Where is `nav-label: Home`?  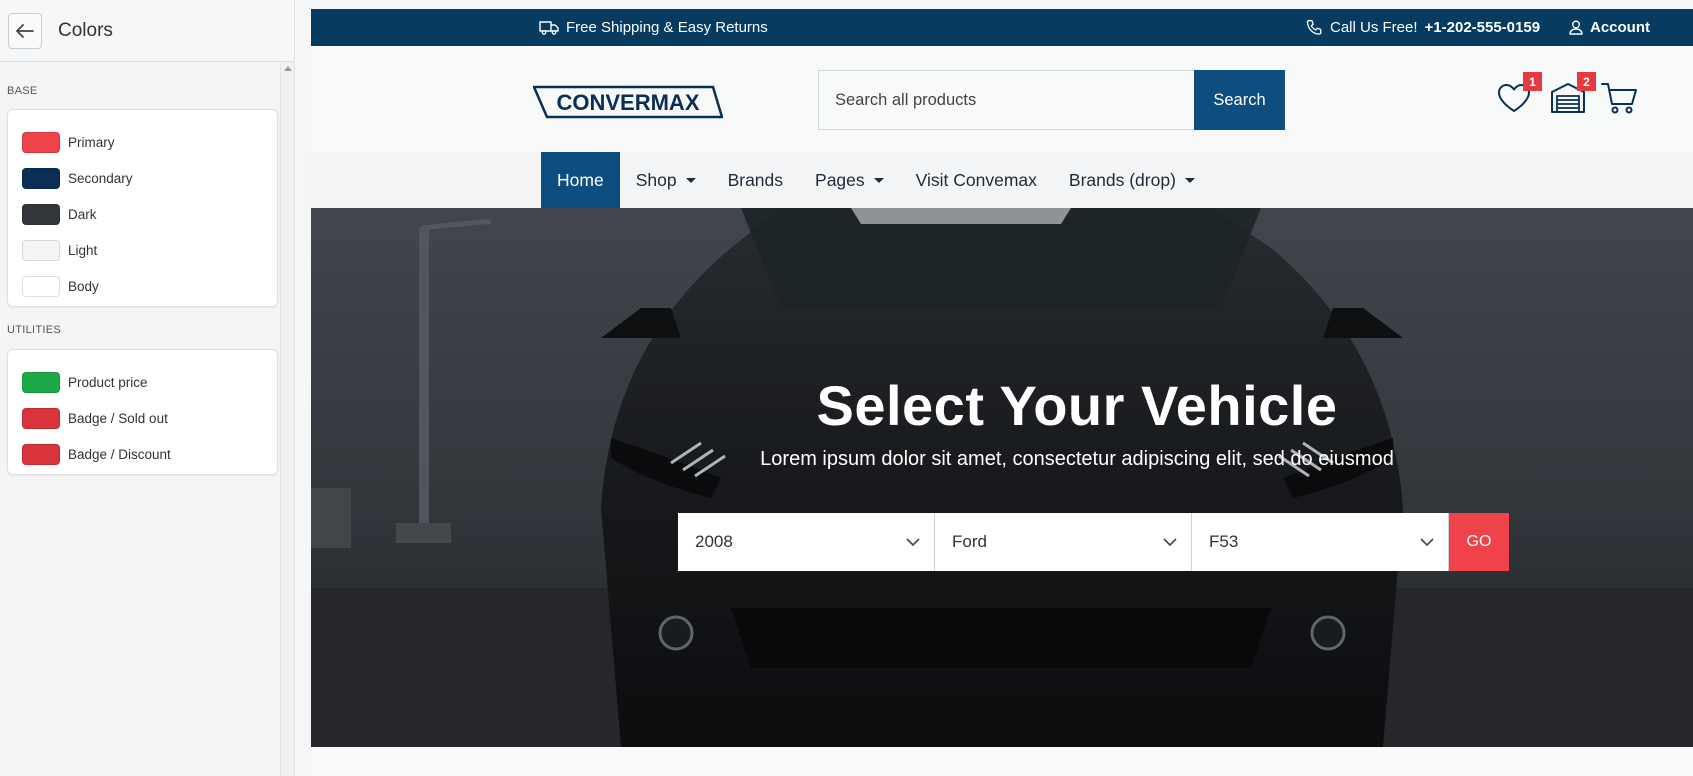 nav-label: Home is located at coordinates (580, 179).